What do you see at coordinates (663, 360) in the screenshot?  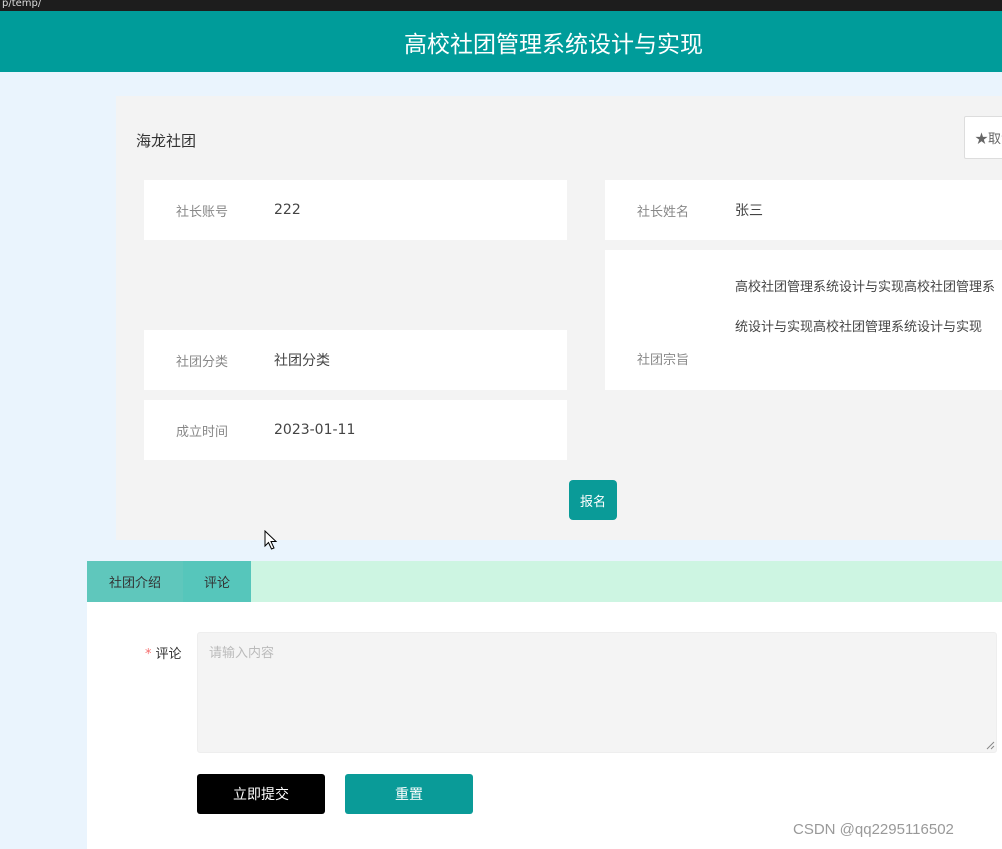 I see `field-label: 社团宗旨` at bounding box center [663, 360].